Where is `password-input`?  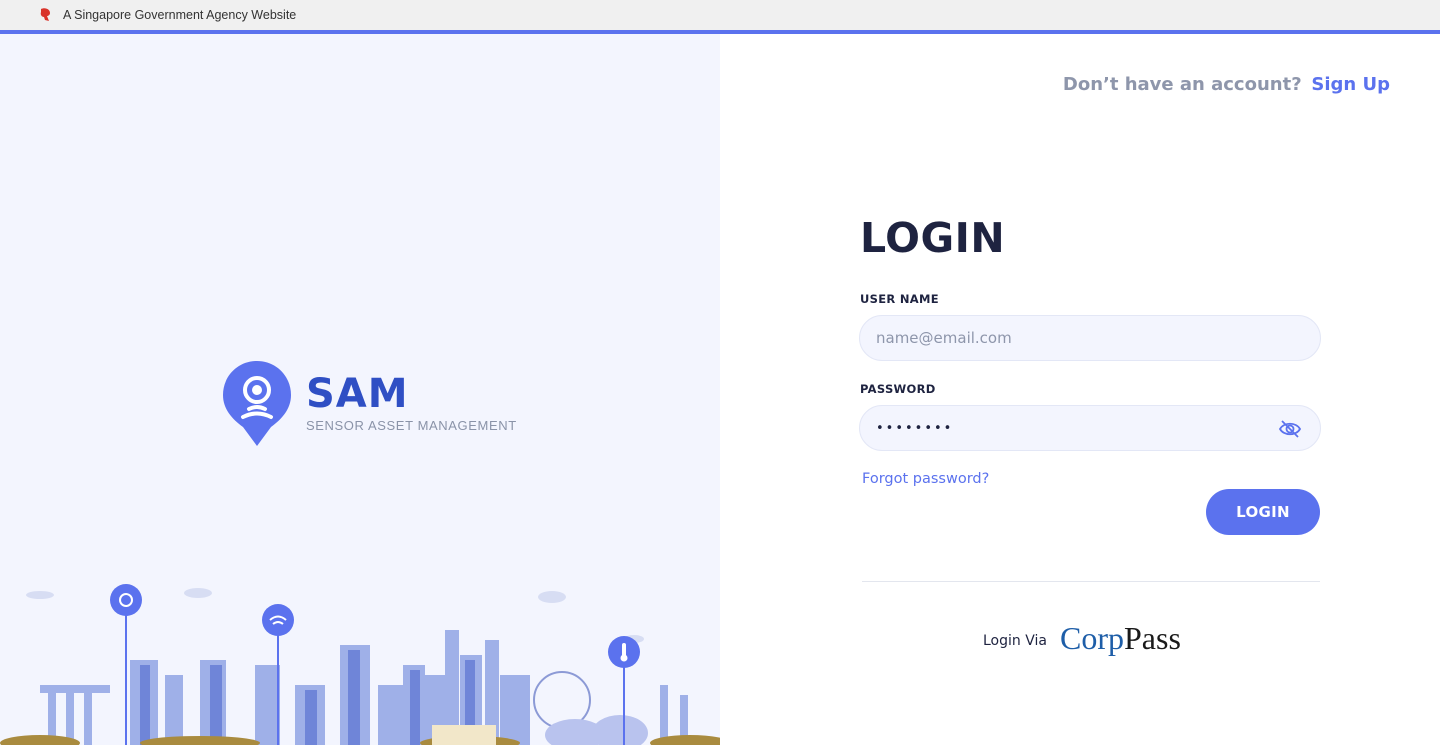 password-input is located at coordinates (1090, 428).